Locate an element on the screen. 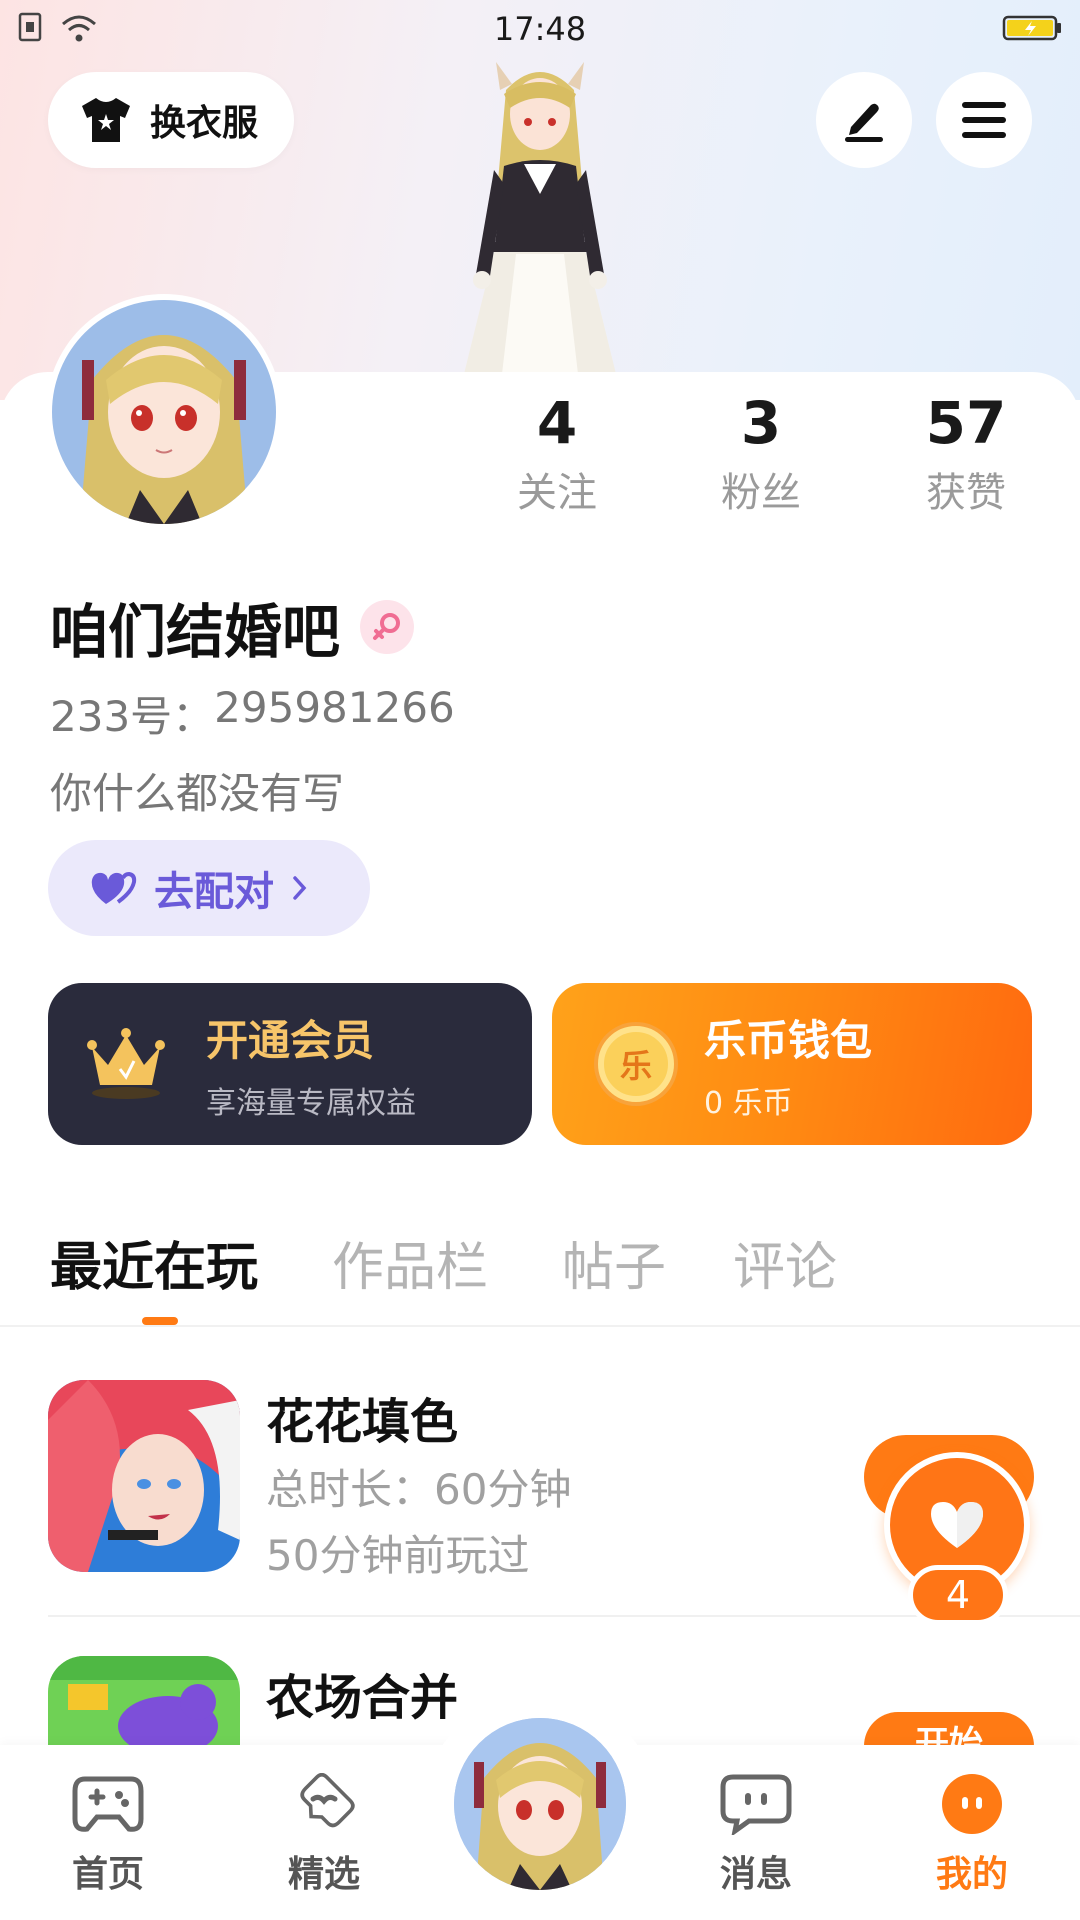  stat-likes: 57 获赞 is located at coordinates (966, 453).